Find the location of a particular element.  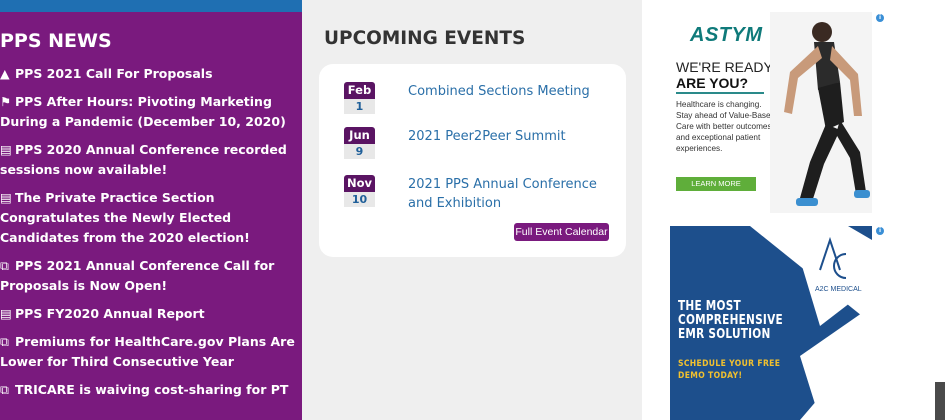

news-top-bar is located at coordinates (151, 6).